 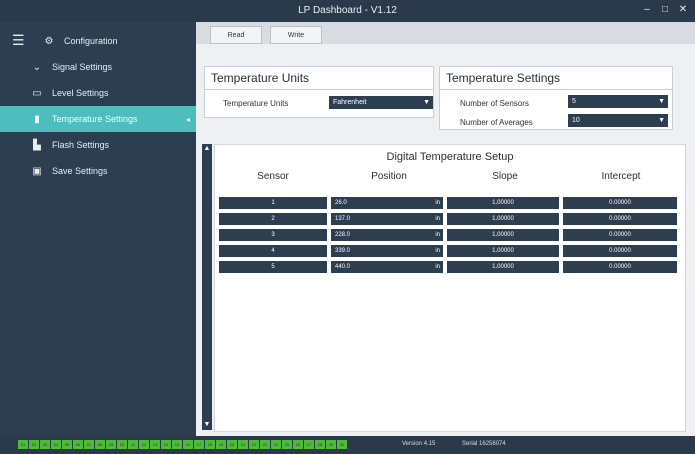 What do you see at coordinates (91, 41) in the screenshot?
I see `sidebar-item-label: Configuration` at bounding box center [91, 41].